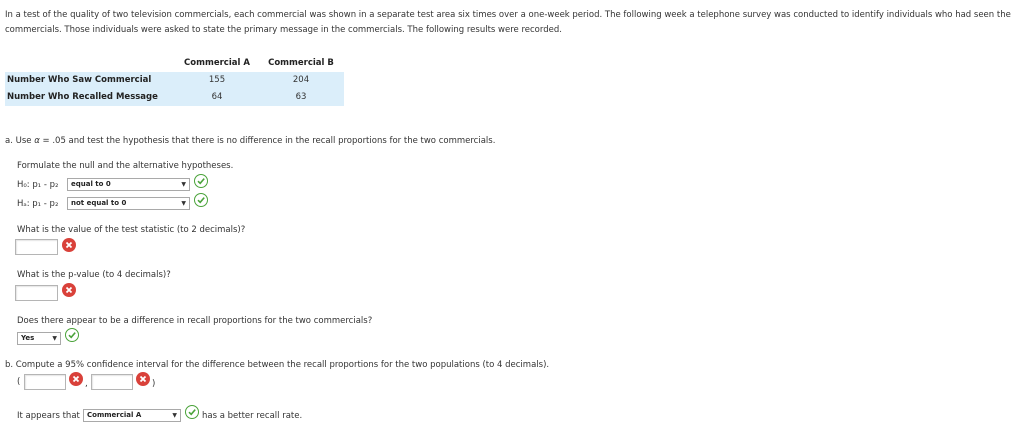 This screenshot has height=433, width=1024. Describe the element at coordinates (114, 415) in the screenshot. I see `better-recall-select-value: Commercial A` at that location.